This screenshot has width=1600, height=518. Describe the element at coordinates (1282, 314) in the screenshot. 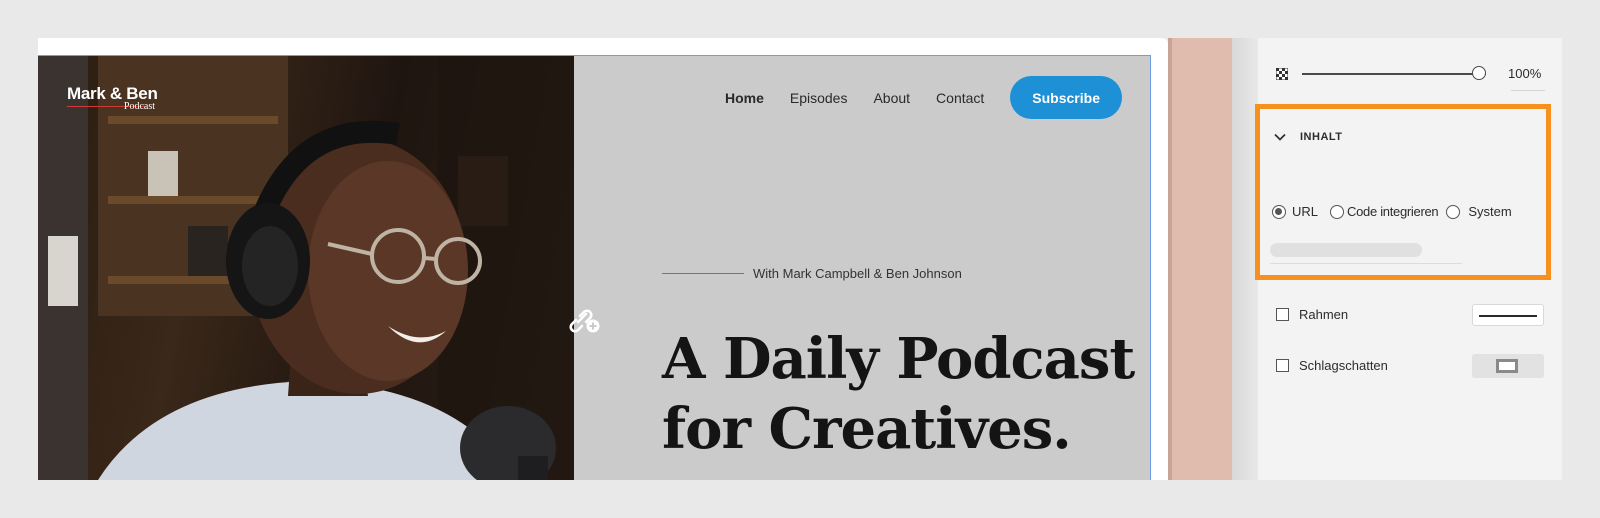

I see `border-checkbox` at that location.